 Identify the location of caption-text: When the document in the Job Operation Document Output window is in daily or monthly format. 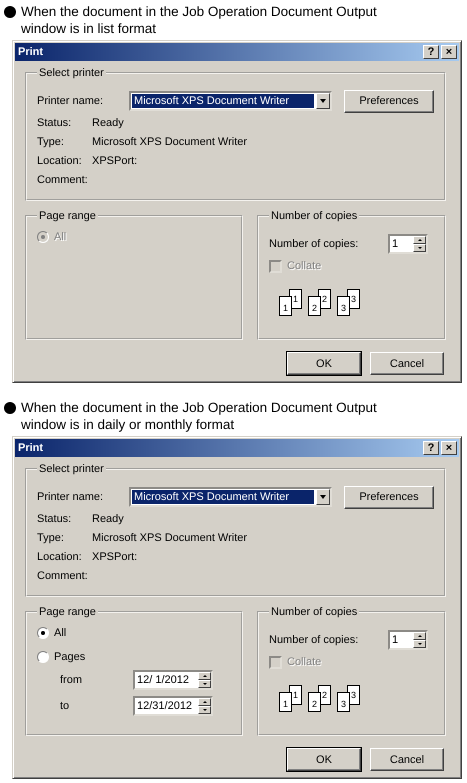
(199, 416).